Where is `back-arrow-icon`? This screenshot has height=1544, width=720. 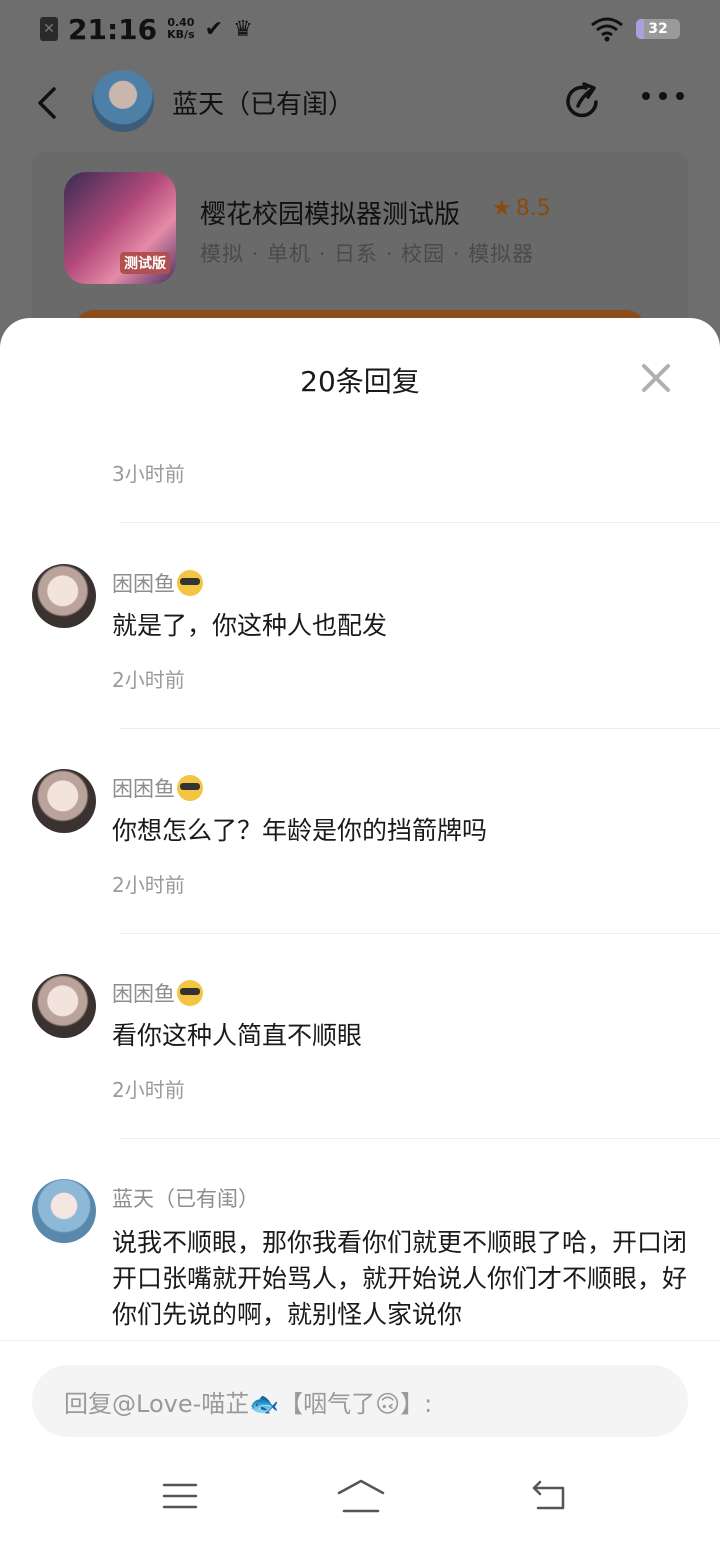 back-arrow-icon is located at coordinates (48, 103).